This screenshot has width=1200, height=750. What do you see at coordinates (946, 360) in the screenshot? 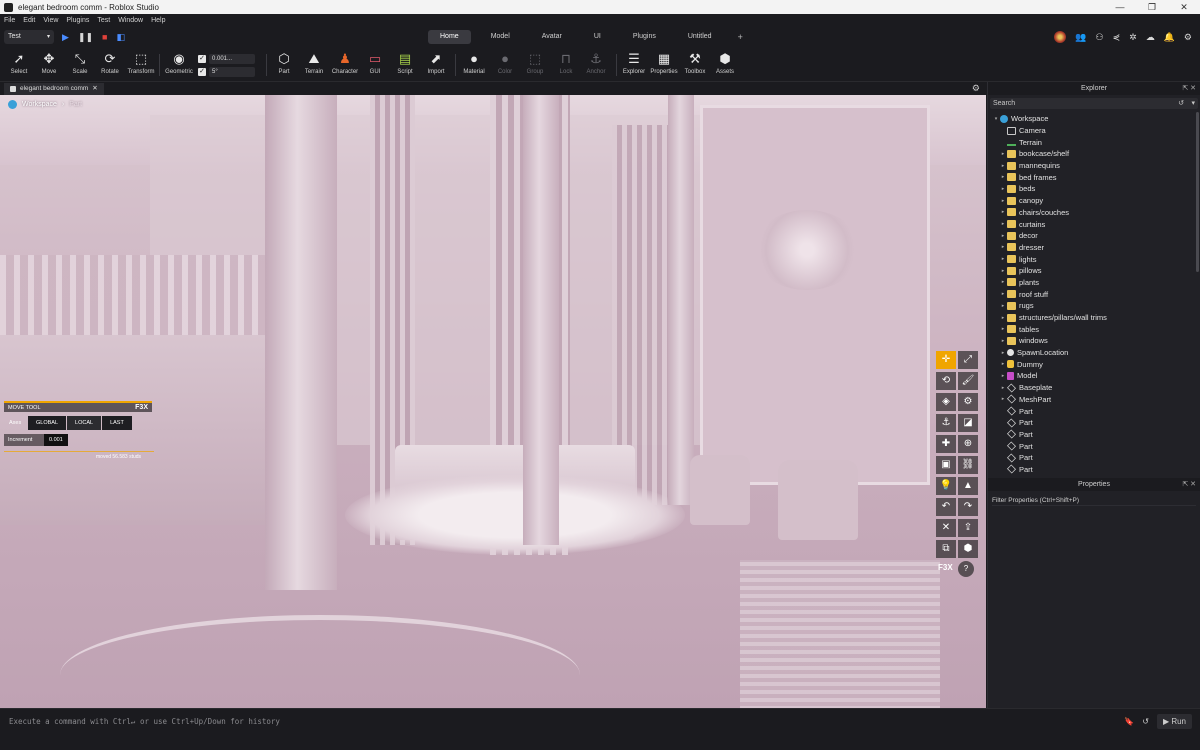
I see `f3x-move-tool-icon: ✛` at bounding box center [946, 360].